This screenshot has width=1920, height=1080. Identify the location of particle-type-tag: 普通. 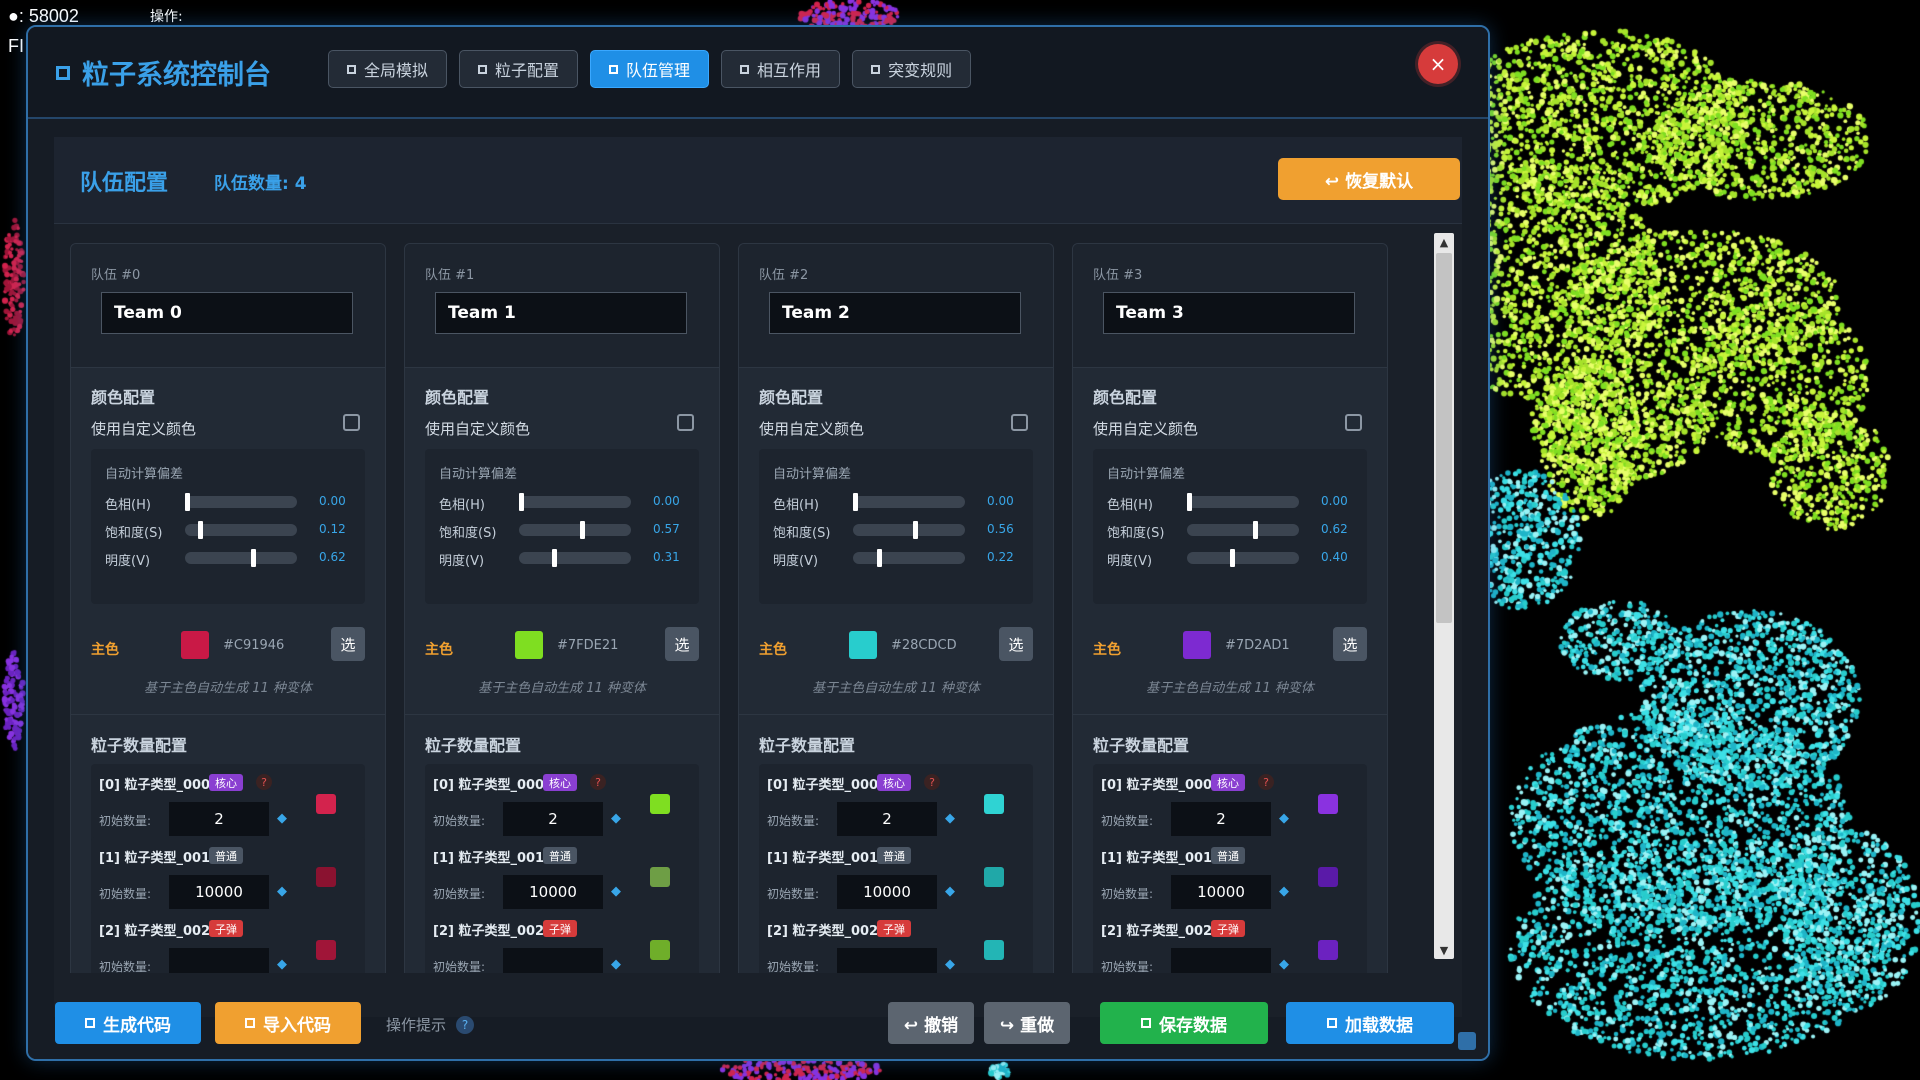
(226, 855).